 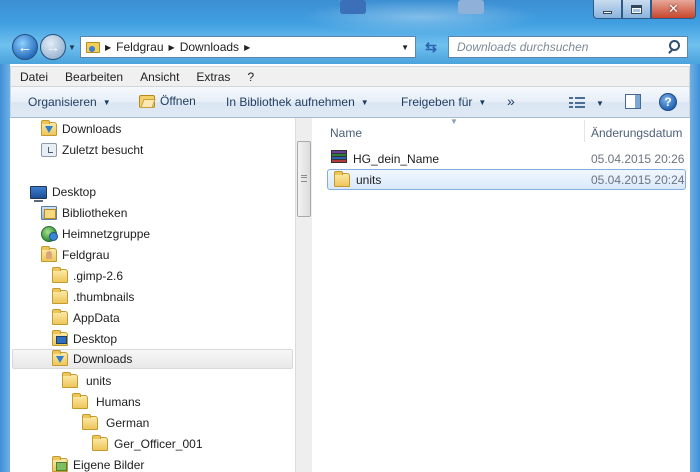 I want to click on back-arrow-icon: ←, so click(x=25, y=47).